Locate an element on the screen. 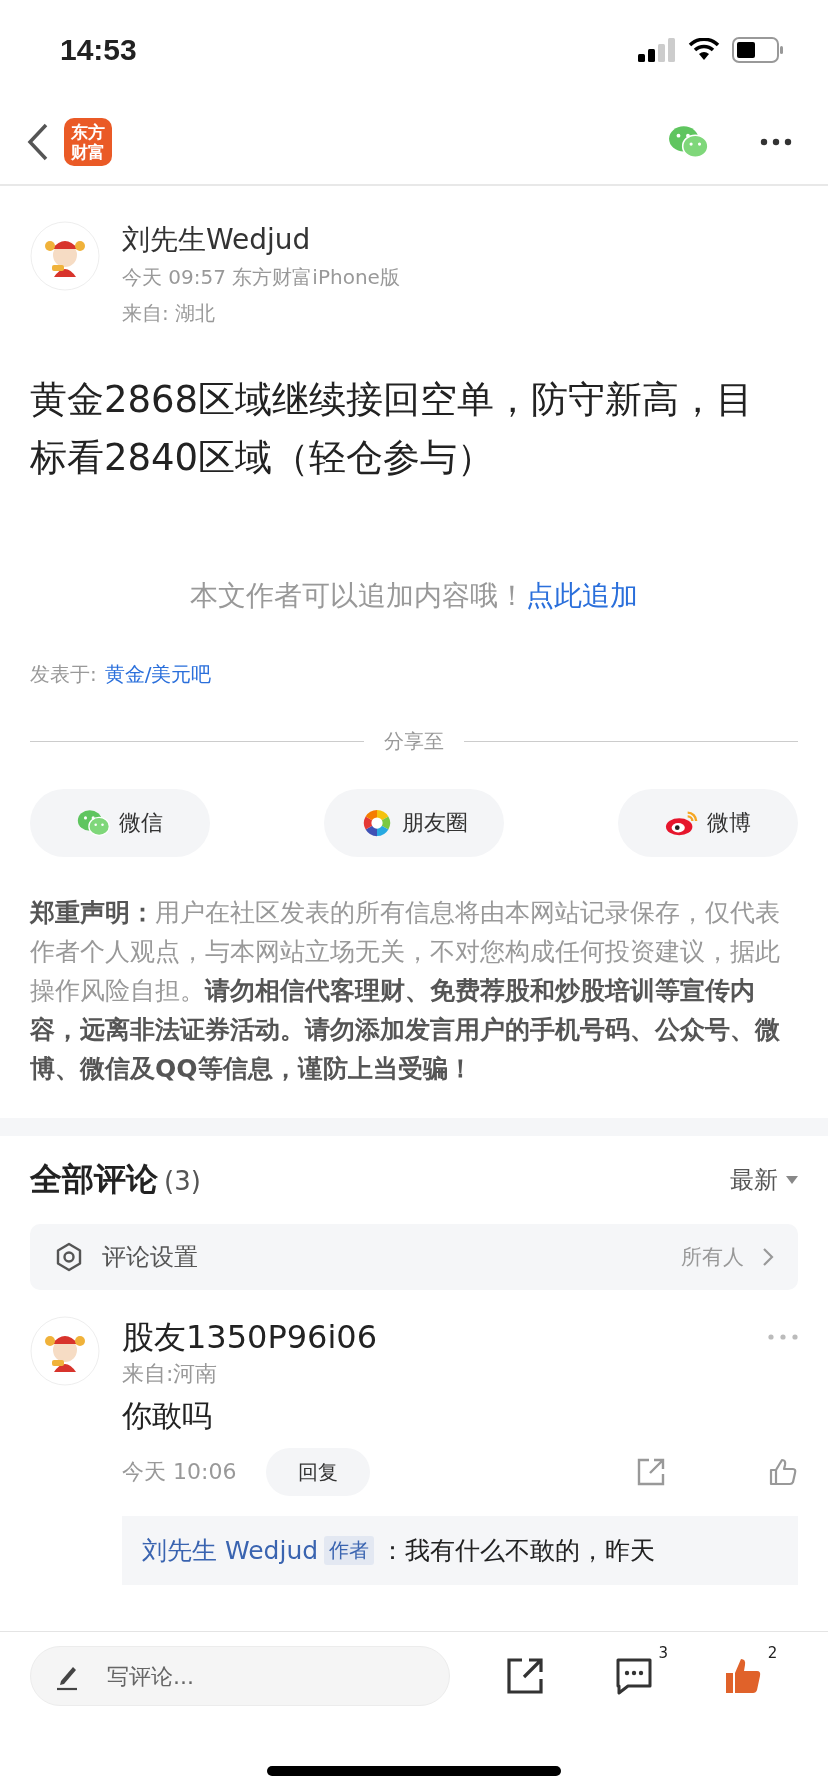 Image resolution: width=828 pixels, height=1792 pixels. dropdown-triangle-icon is located at coordinates (792, 1180).